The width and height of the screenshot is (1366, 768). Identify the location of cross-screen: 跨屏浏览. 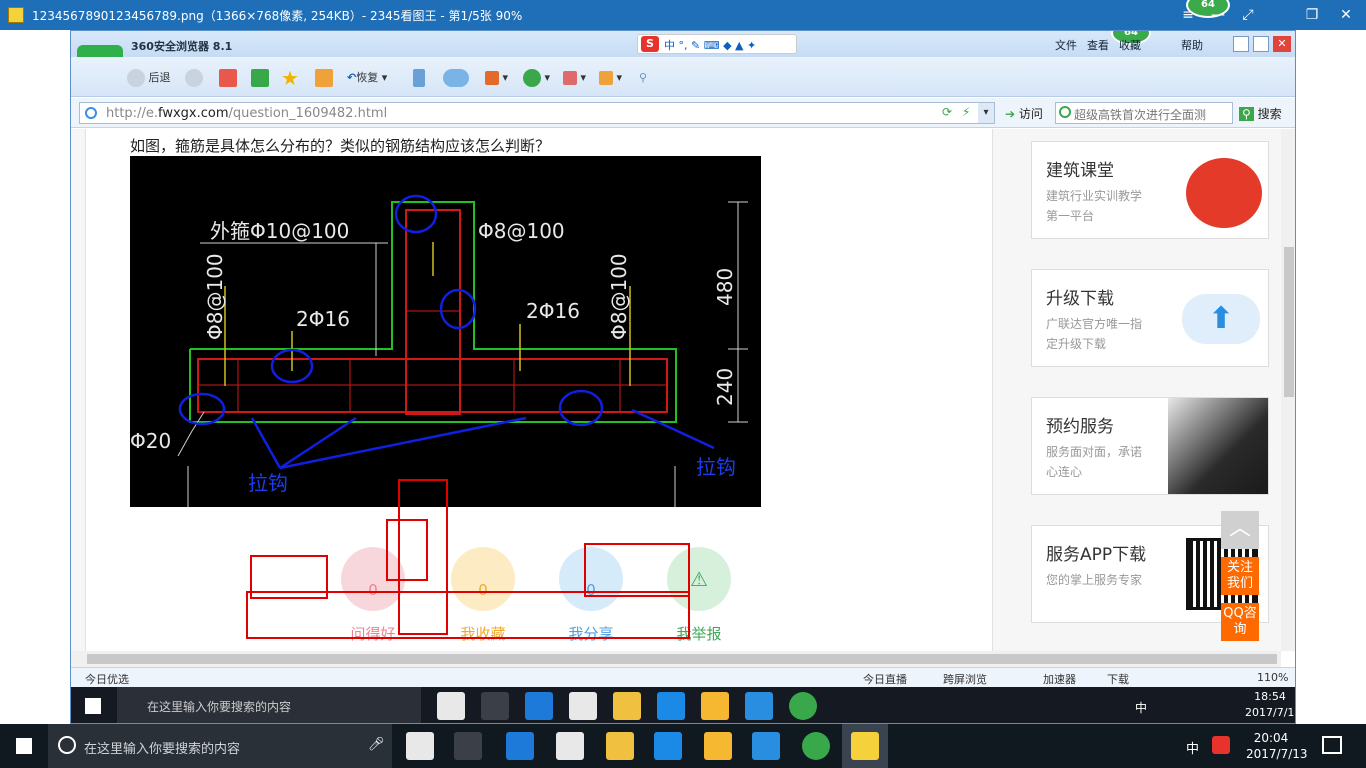
(965, 679).